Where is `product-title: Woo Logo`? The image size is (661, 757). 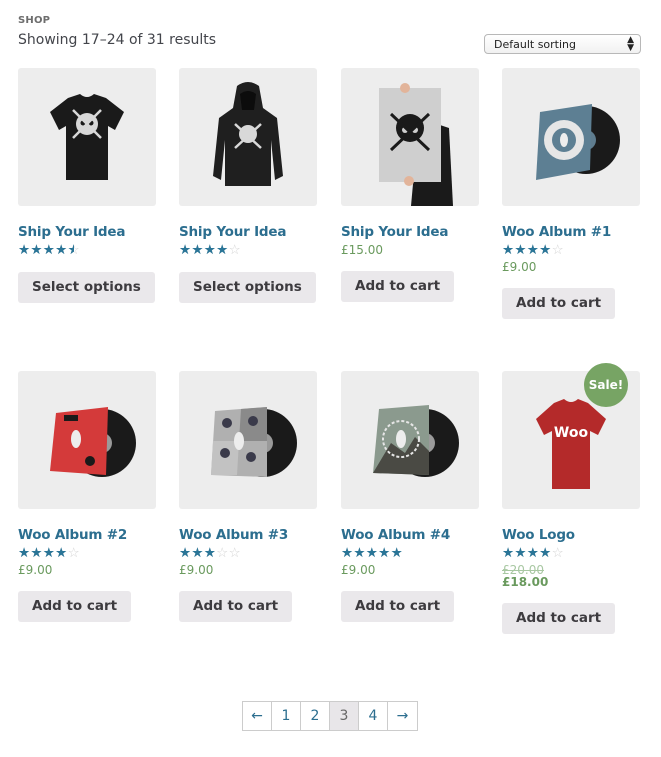
product-title: Woo Logo is located at coordinates (571, 535).